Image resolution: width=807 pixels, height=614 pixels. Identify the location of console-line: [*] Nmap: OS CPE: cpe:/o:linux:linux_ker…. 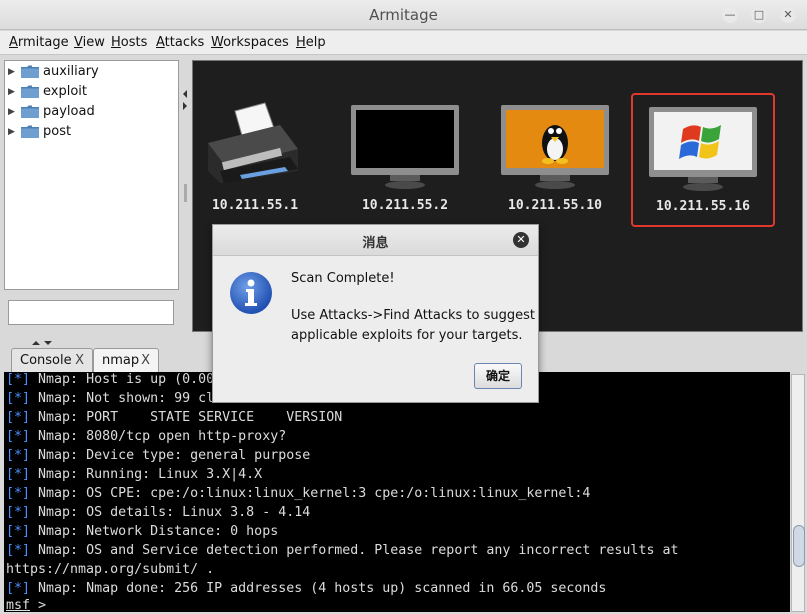
(298, 493).